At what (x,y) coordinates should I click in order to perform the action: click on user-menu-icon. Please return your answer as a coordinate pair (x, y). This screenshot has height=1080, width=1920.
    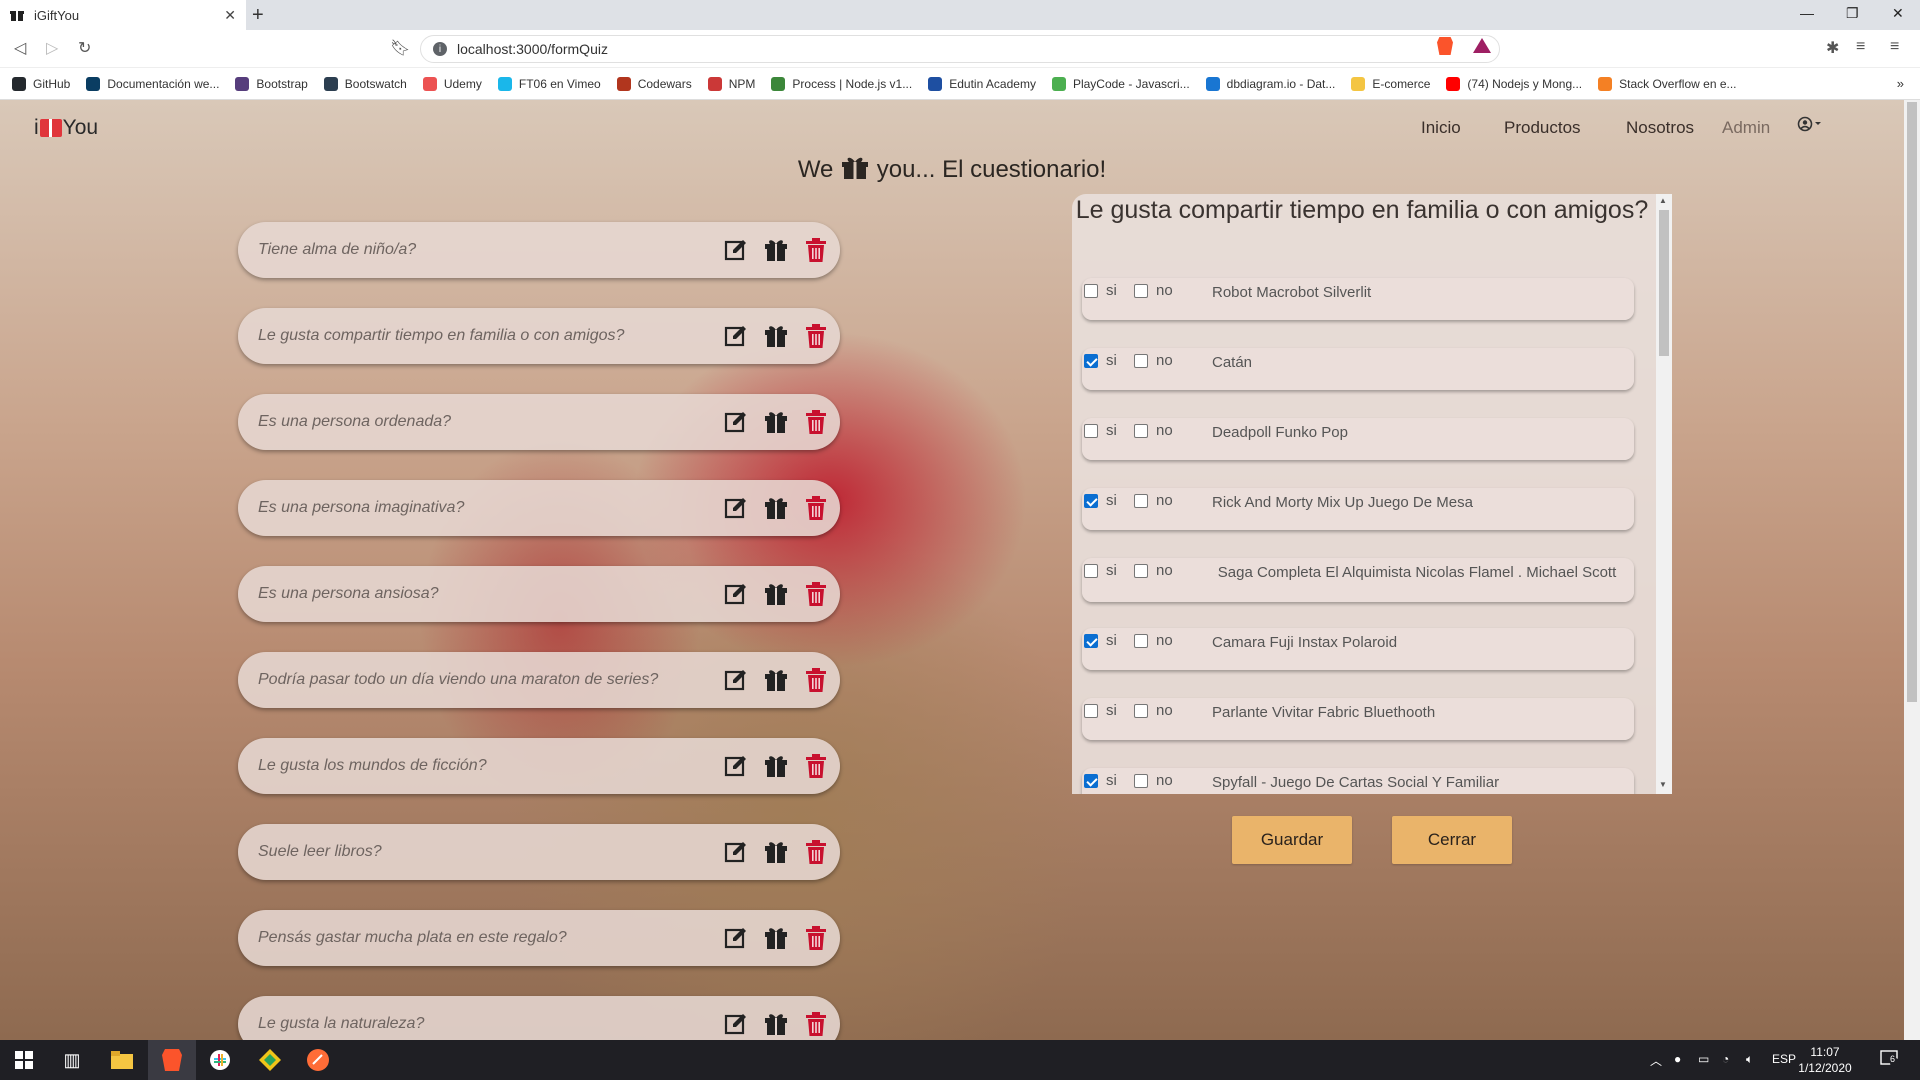
    Looking at the image, I should click on (1810, 126).